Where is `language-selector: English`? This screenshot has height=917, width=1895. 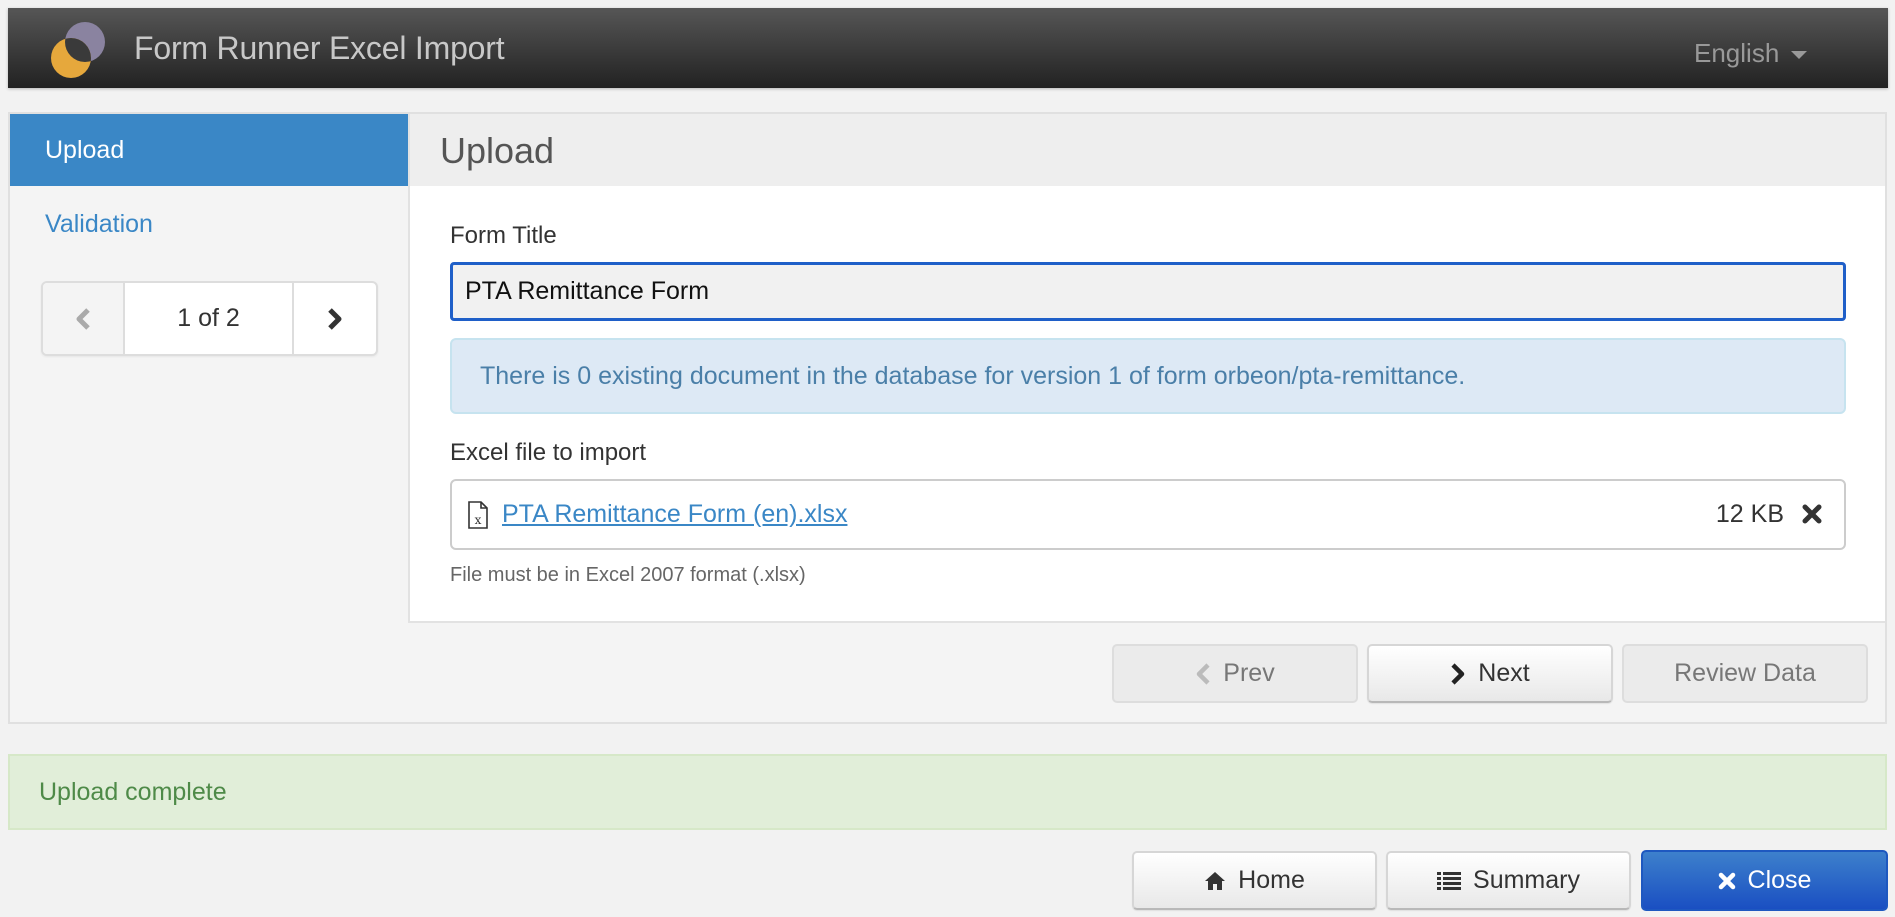 language-selector: English is located at coordinates (1751, 53).